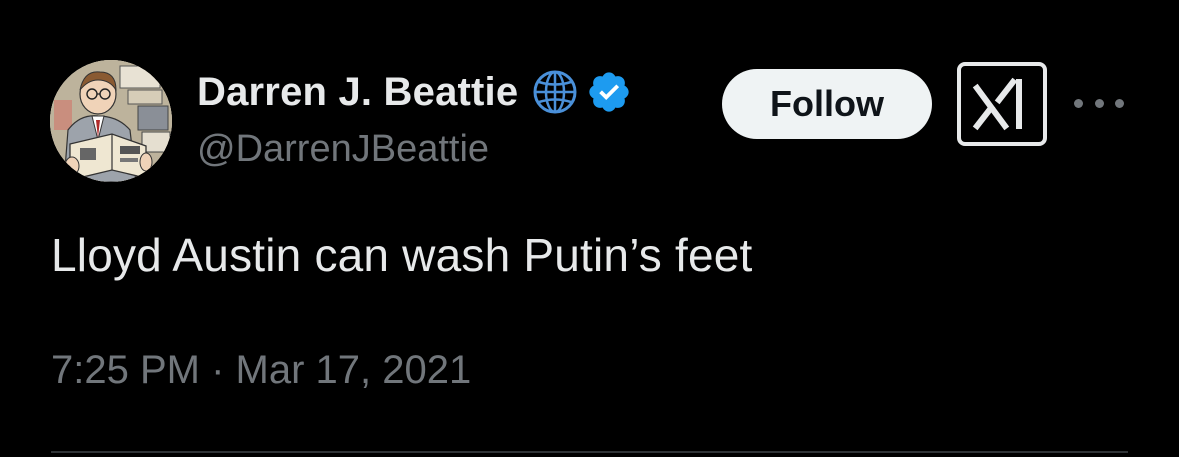 The height and width of the screenshot is (457, 1179). I want to click on avatar, so click(111, 121).